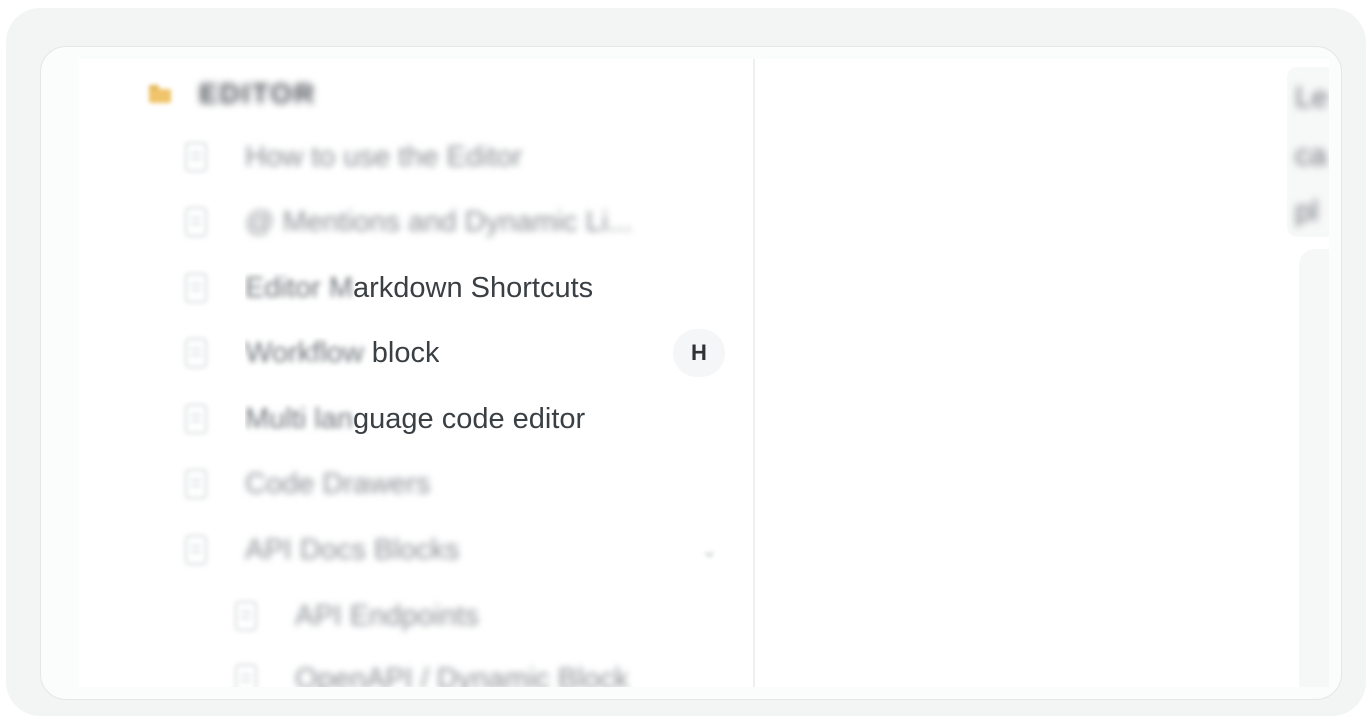 The width and height of the screenshot is (1372, 720). Describe the element at coordinates (352, 549) in the screenshot. I see `sidebar-item-label: API Docs Blocks` at that location.